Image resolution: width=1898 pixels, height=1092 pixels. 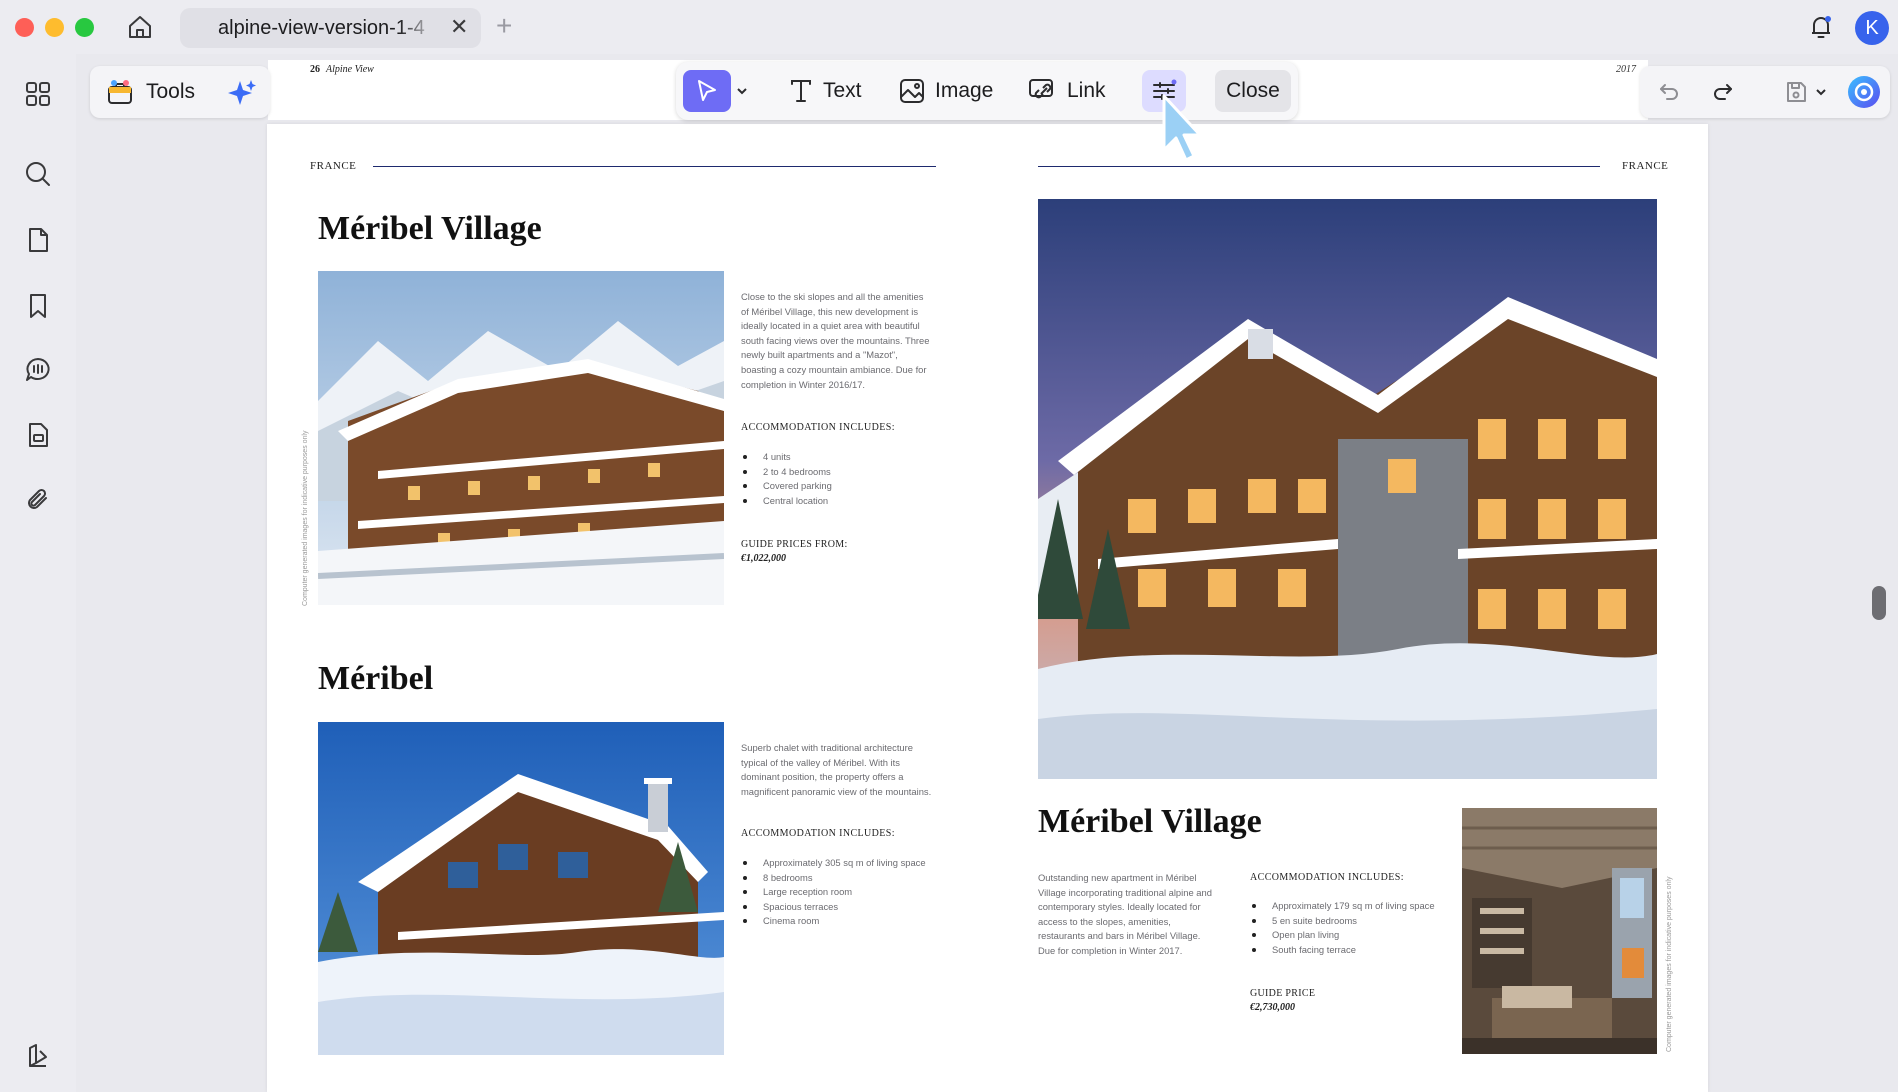 I want to click on text-tool-button: Text, so click(x=825, y=91).